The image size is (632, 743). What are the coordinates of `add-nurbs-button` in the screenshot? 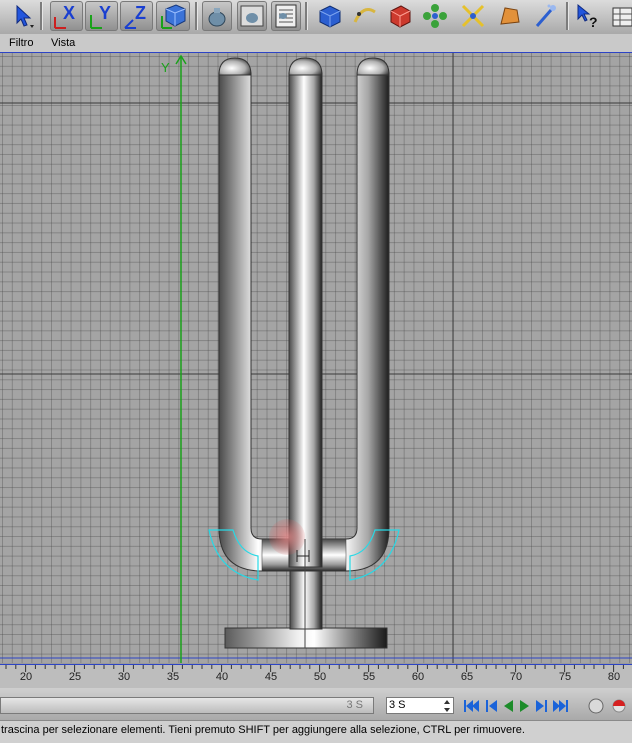 It's located at (400, 16).